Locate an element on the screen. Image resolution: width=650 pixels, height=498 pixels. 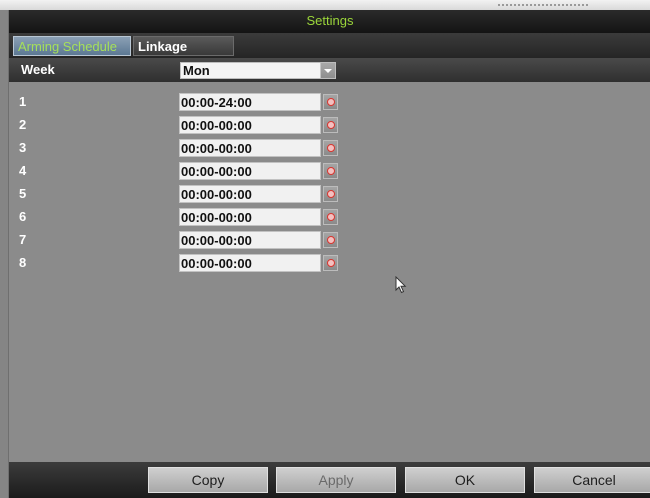
row-number: 1 is located at coordinates (23, 101).